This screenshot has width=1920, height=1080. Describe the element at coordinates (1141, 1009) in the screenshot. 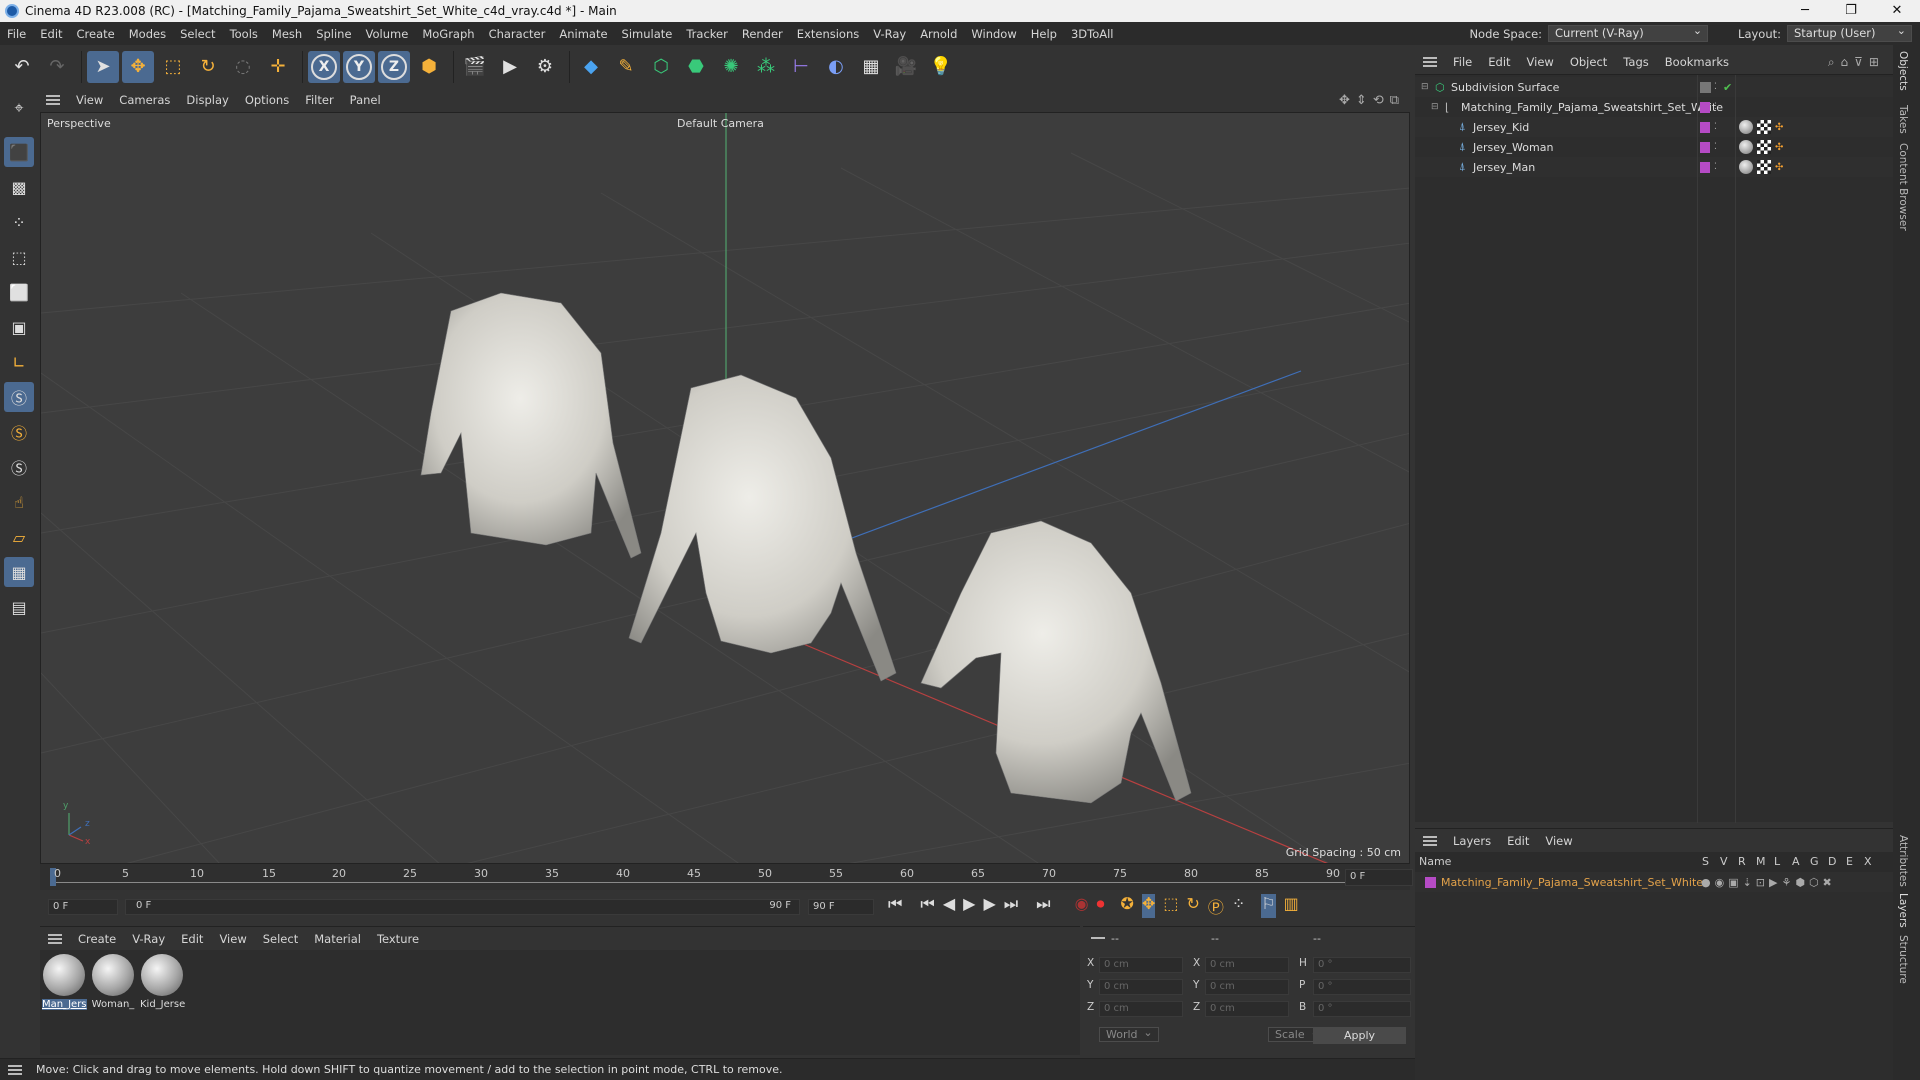

I see `position-z-field: 0 cm` at that location.